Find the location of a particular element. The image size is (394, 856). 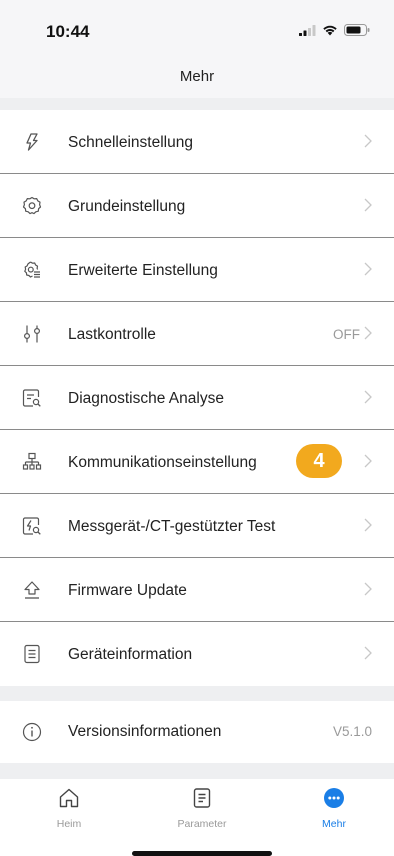

tab-label: Parameter is located at coordinates (202, 824).